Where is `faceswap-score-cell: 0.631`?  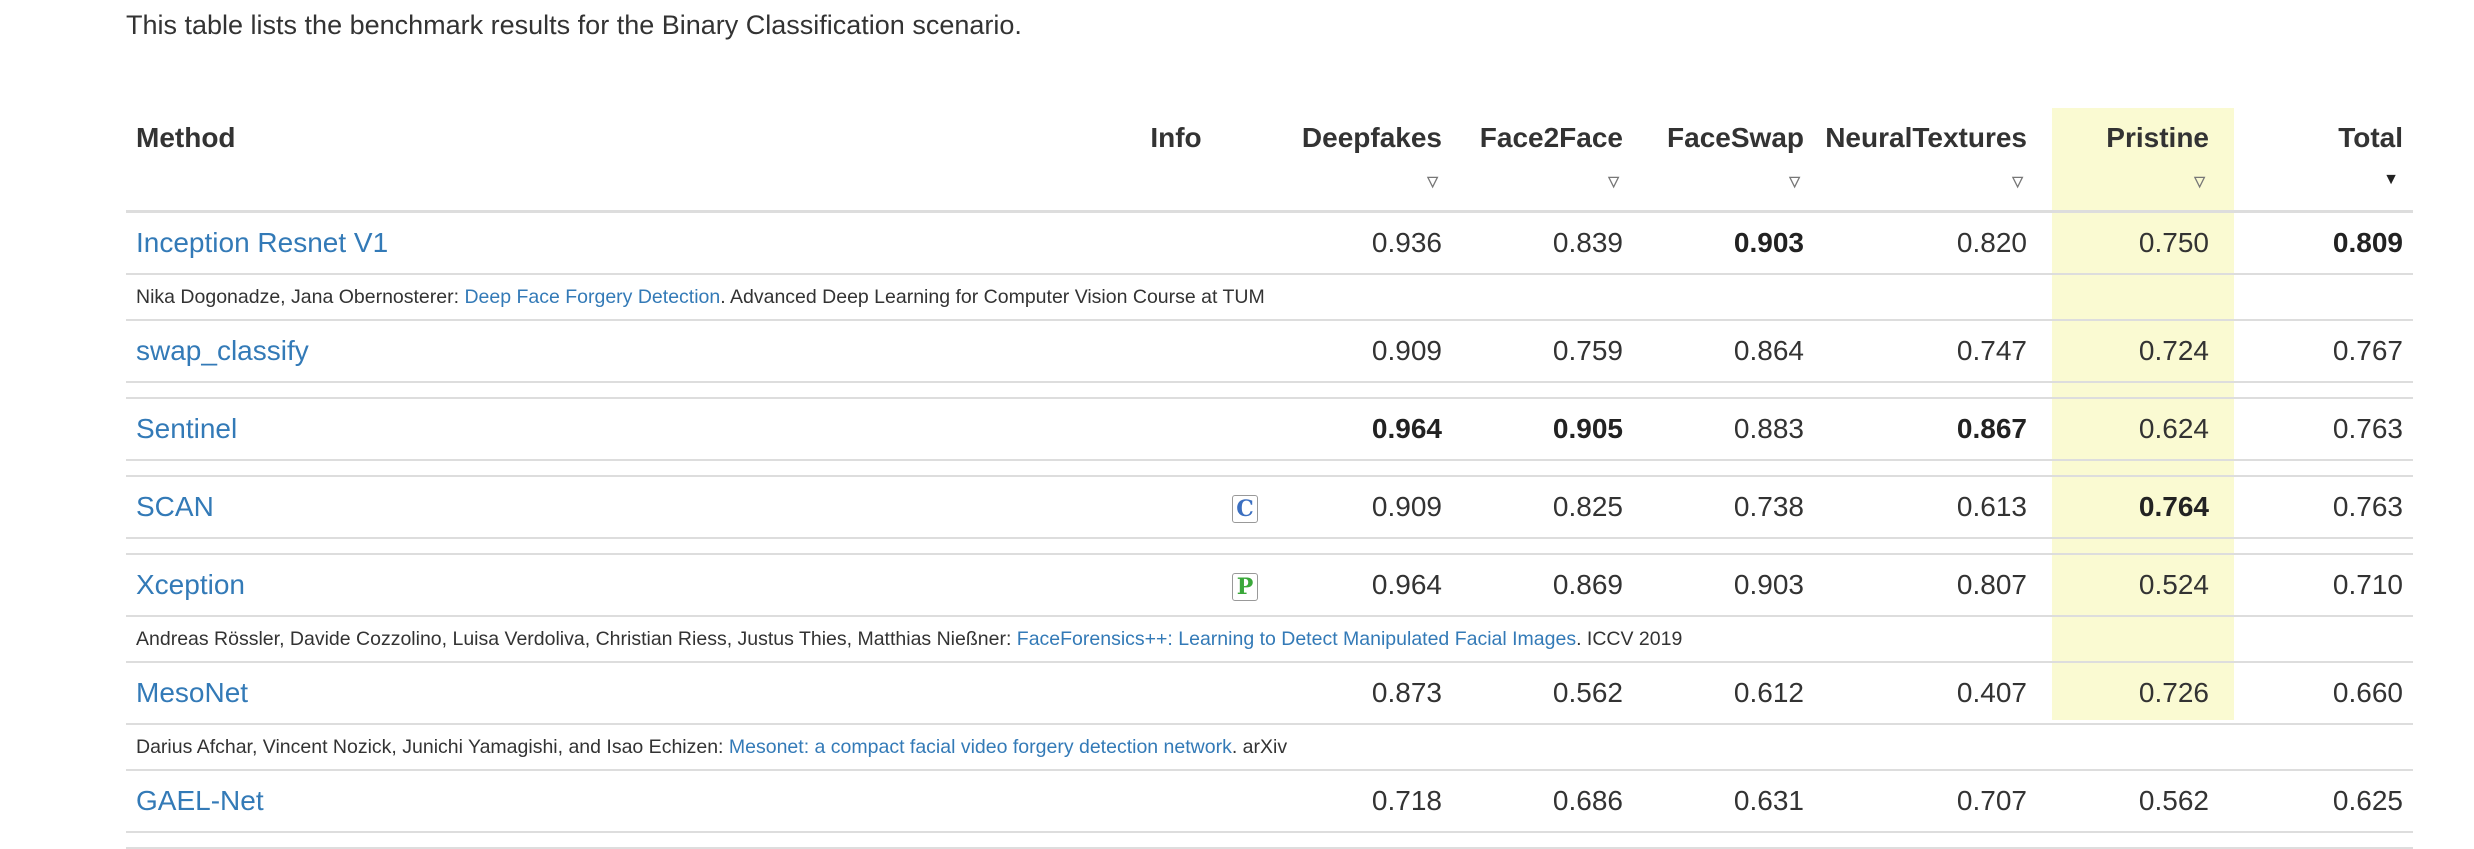
faceswap-score-cell: 0.631 is located at coordinates (1723, 801).